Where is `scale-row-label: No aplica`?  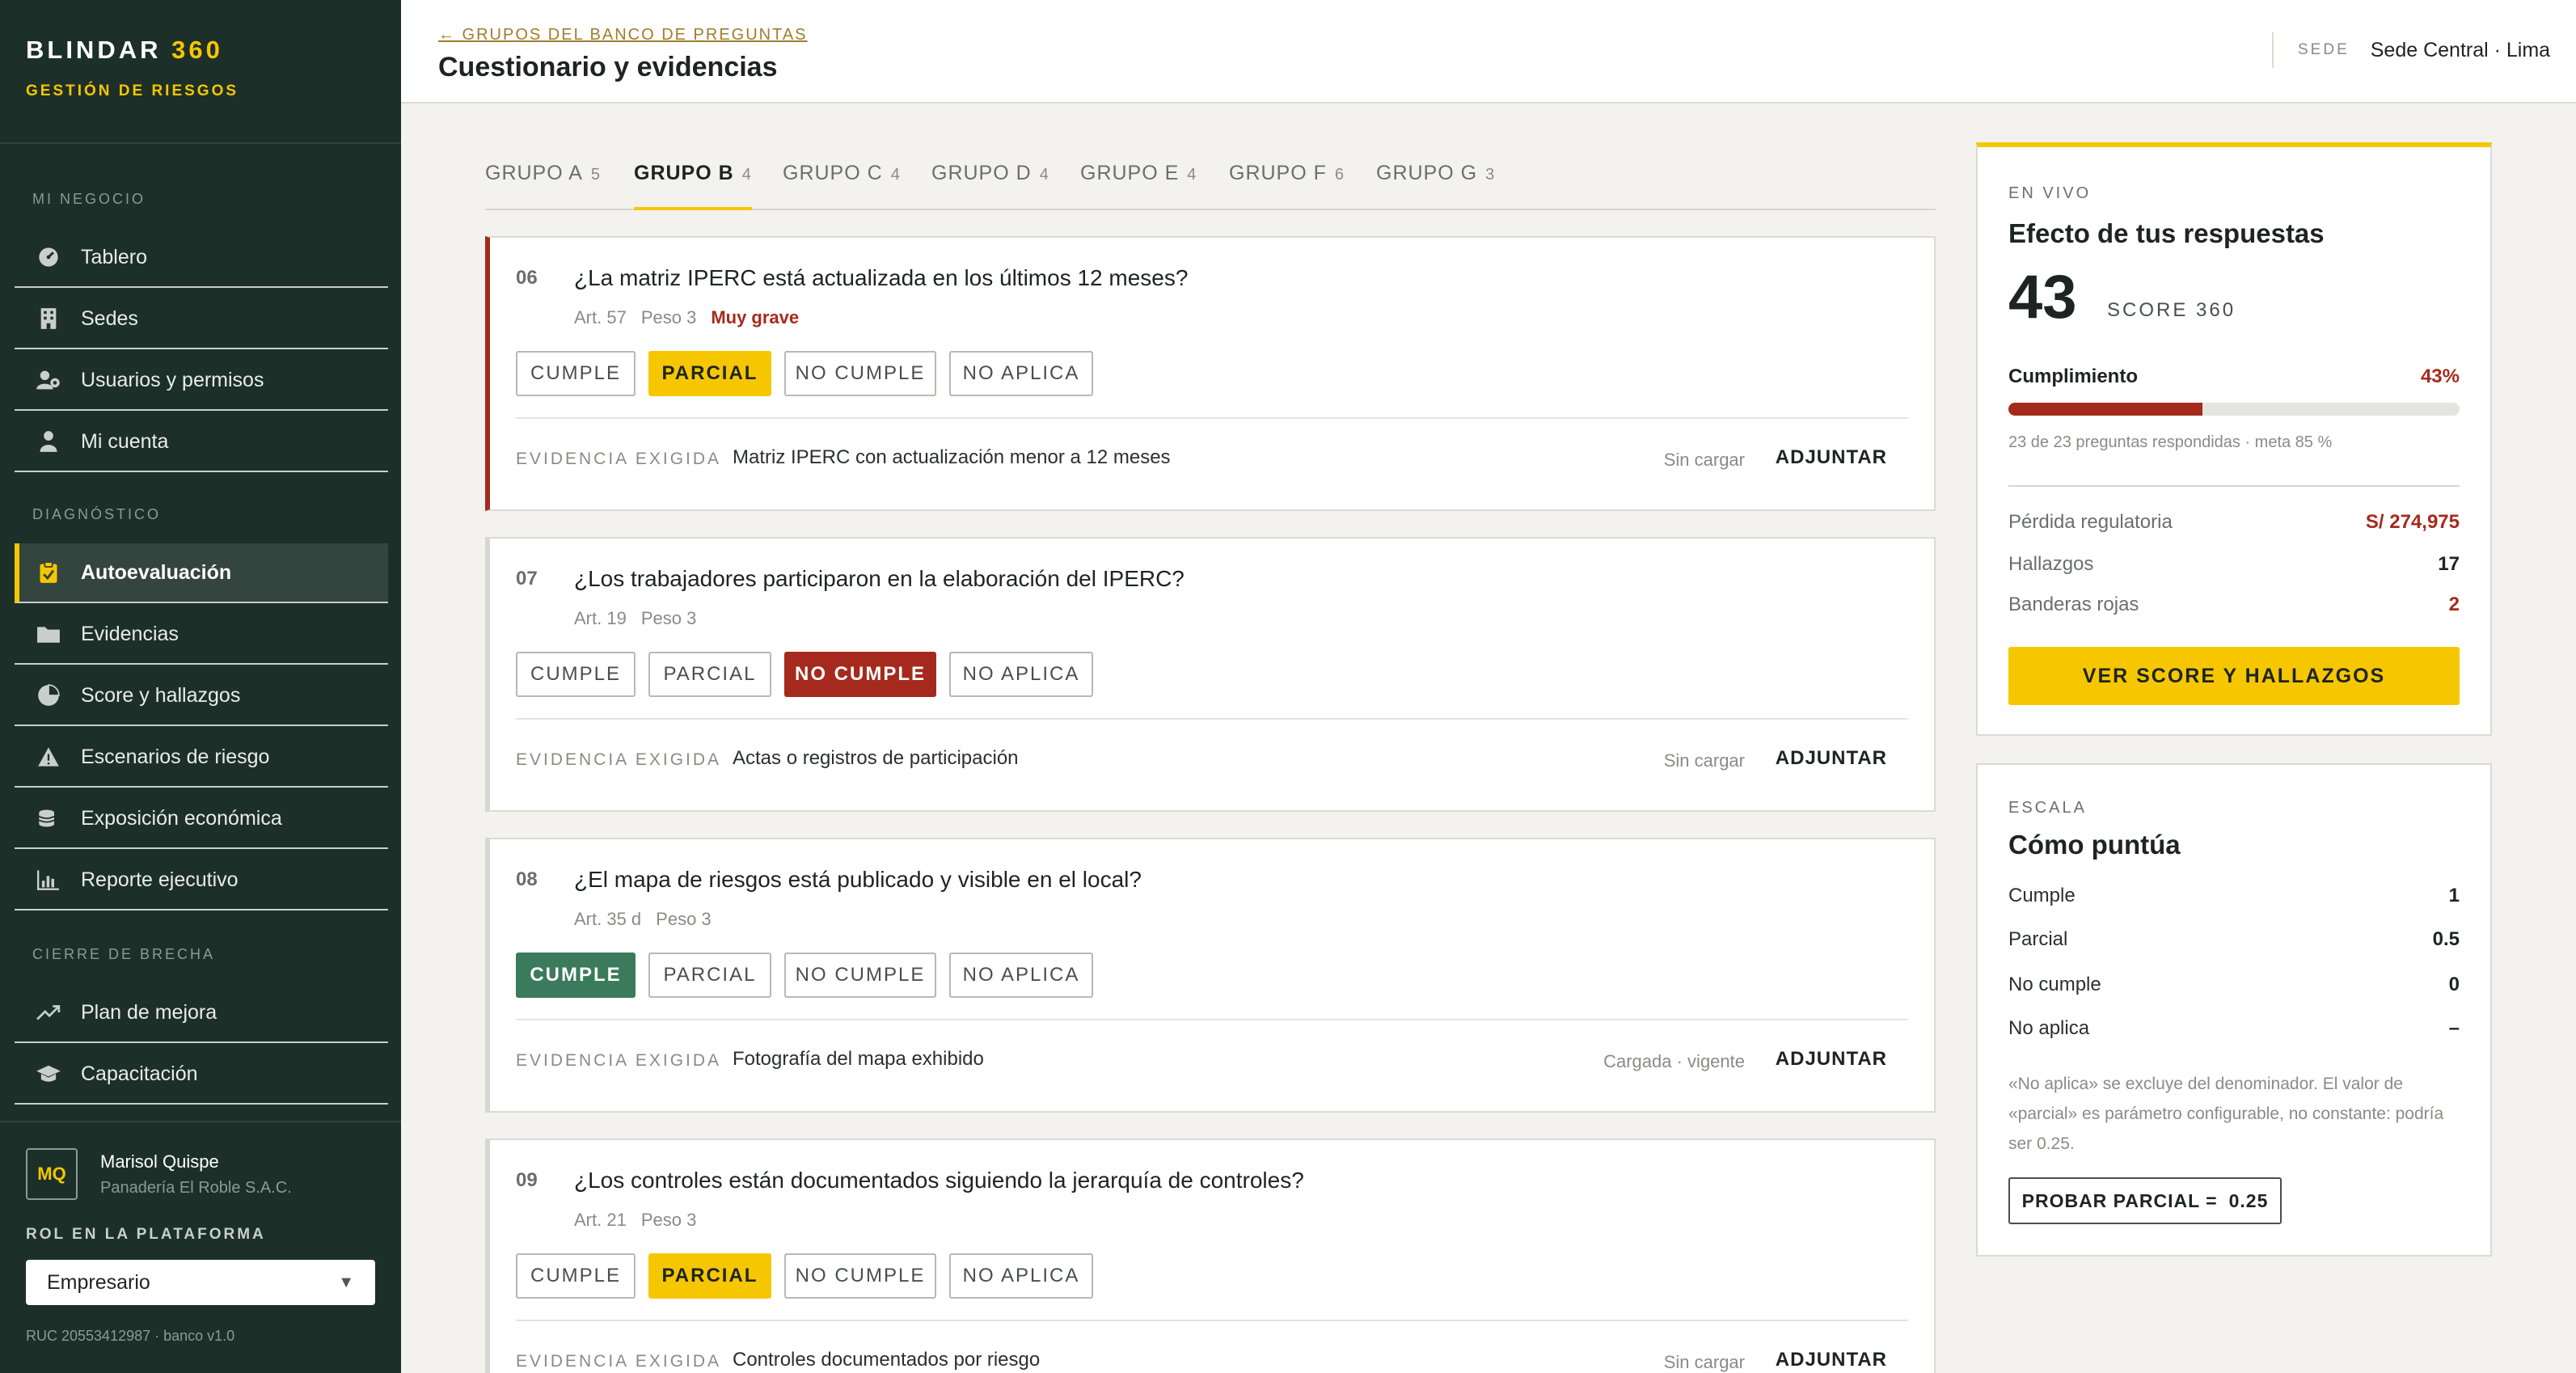 scale-row-label: No aplica is located at coordinates (2049, 1028).